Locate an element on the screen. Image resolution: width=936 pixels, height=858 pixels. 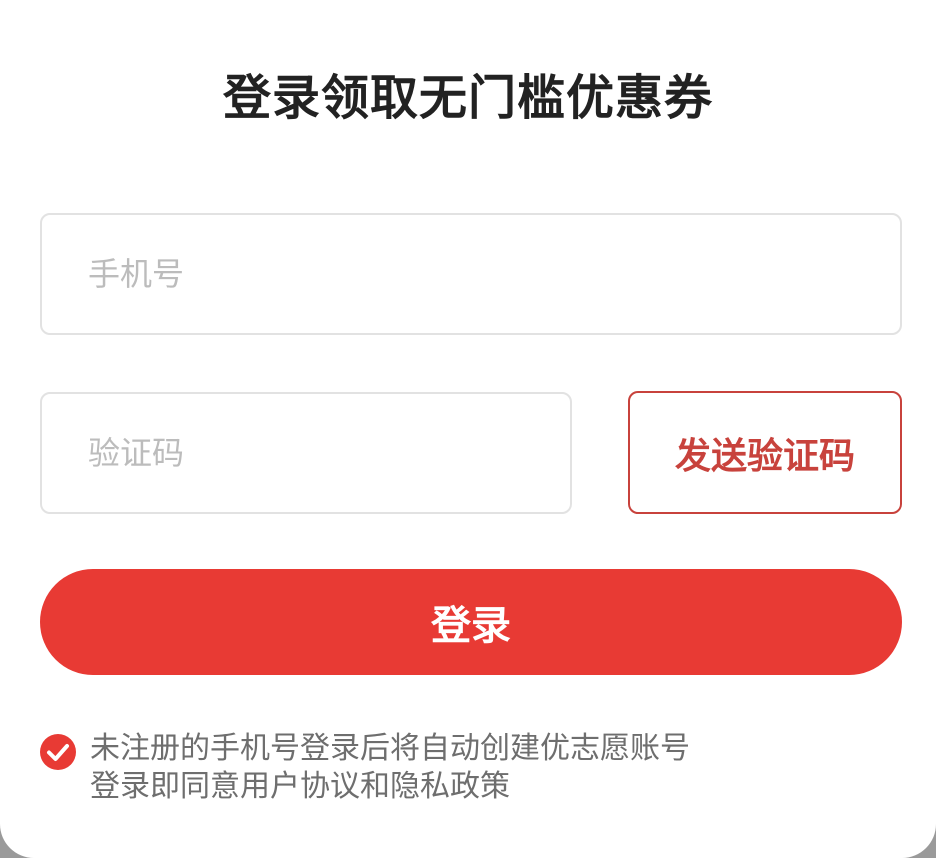
agreement-checkbox is located at coordinates (58, 752).